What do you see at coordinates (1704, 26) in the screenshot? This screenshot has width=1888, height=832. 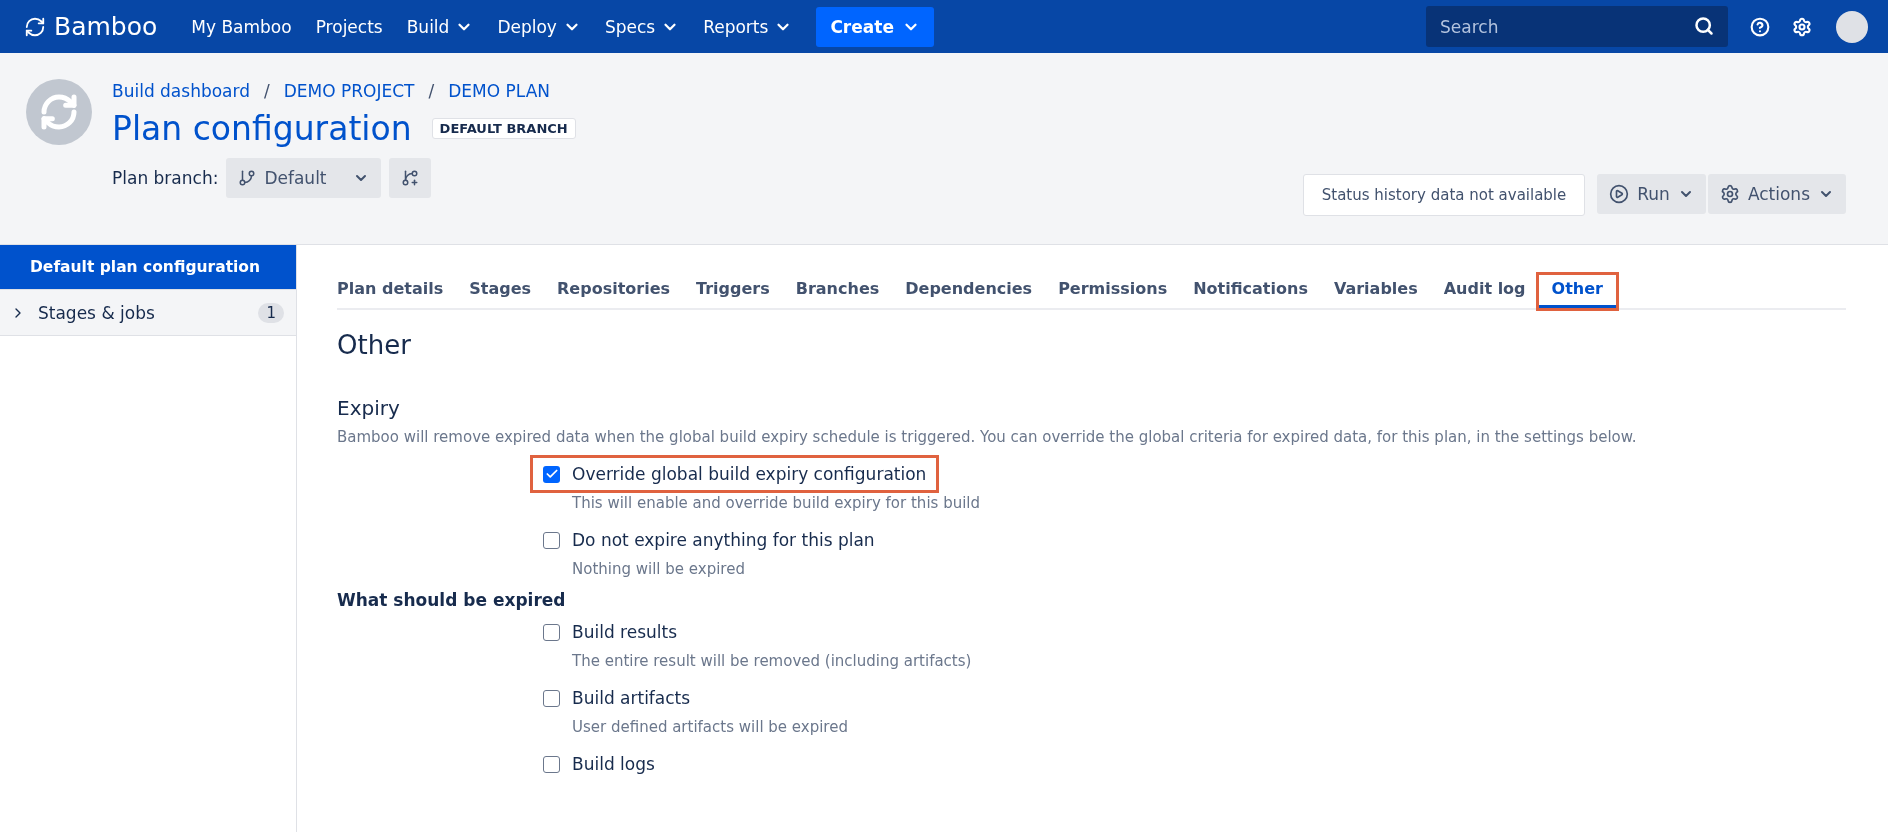 I see `search-icon` at bounding box center [1704, 26].